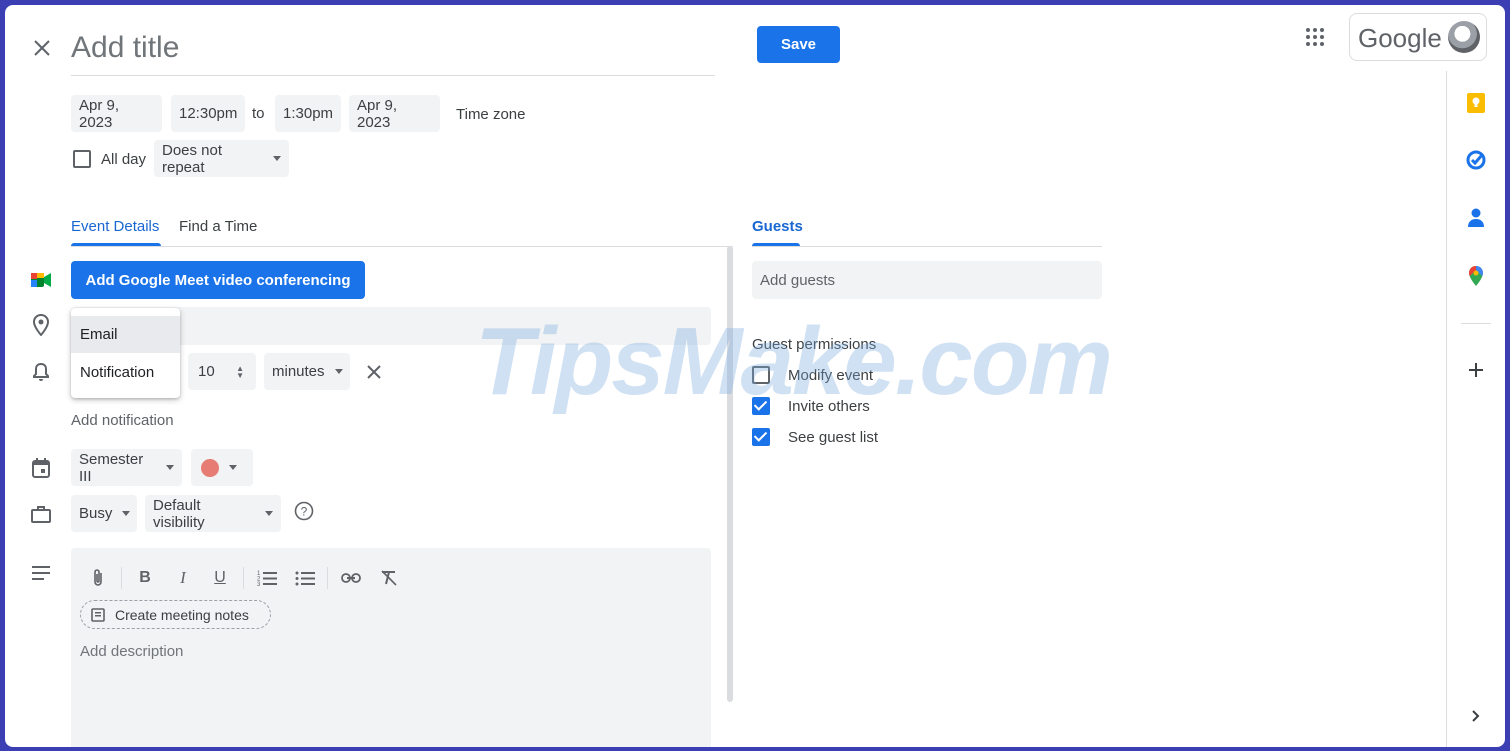  What do you see at coordinates (1476, 716) in the screenshot?
I see `chevron-right-icon` at bounding box center [1476, 716].